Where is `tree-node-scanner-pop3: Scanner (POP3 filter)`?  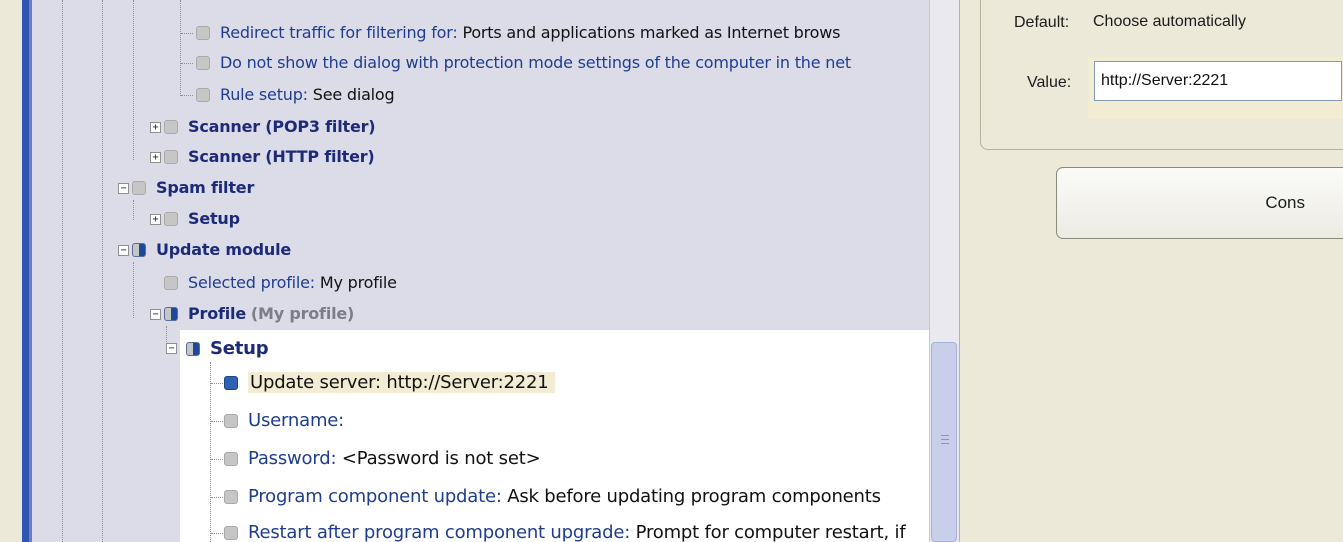
tree-node-scanner-pop3: Scanner (POP3 filter) is located at coordinates (270, 127).